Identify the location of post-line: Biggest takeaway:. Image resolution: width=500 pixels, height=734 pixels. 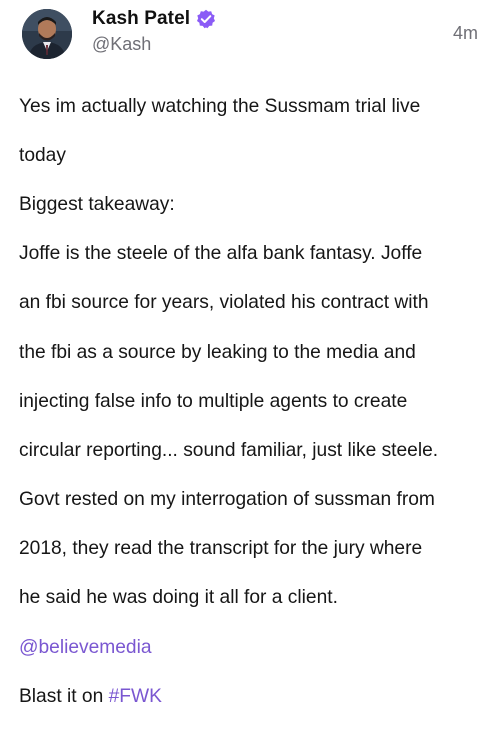
(97, 204).